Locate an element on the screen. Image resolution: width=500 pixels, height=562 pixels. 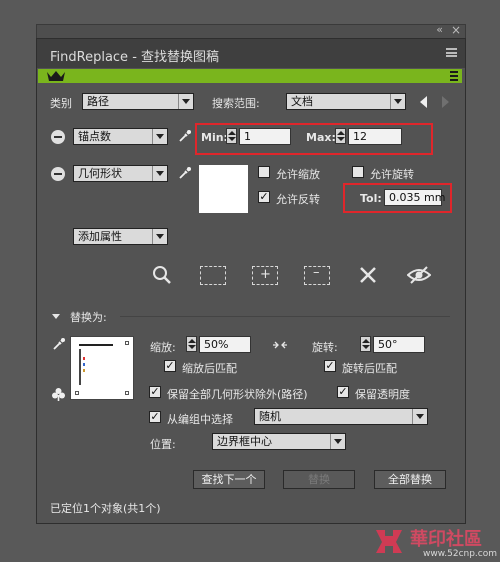
tol-input: 0.035 mm is located at coordinates (414, 197).